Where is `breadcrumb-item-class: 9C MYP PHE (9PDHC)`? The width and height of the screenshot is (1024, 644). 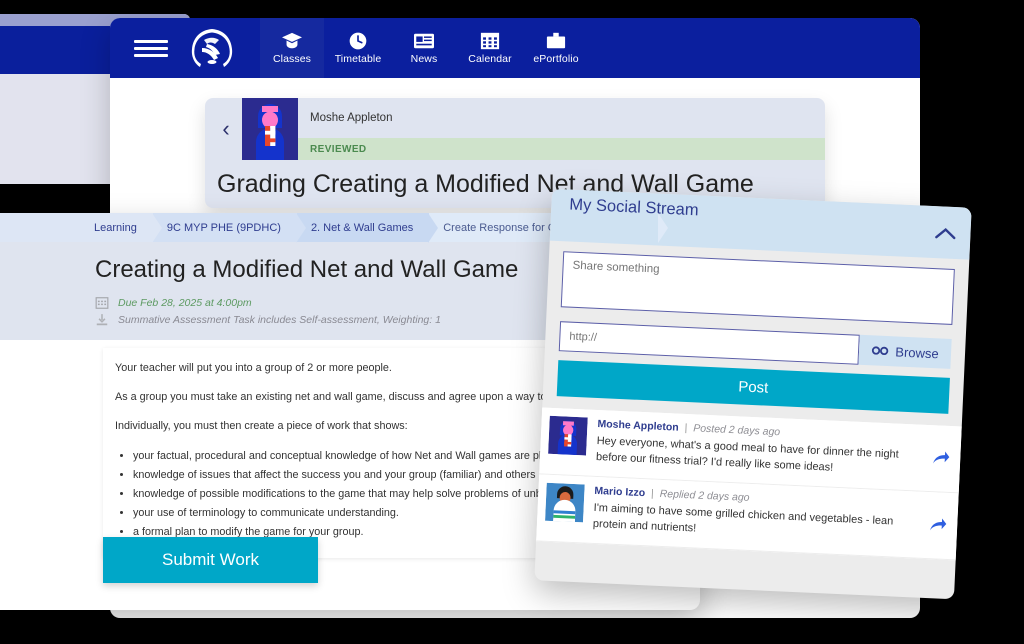 breadcrumb-item-class: 9C MYP PHE (9PDHC) is located at coordinates (229, 228).